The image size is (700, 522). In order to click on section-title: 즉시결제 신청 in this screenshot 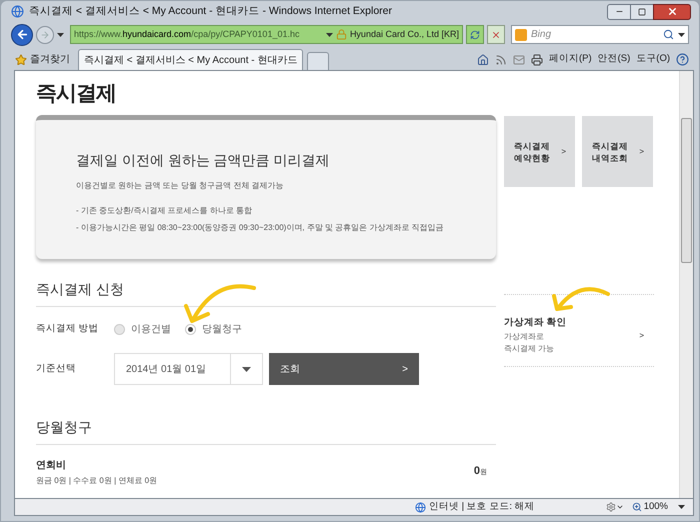, I will do `click(80, 289)`.